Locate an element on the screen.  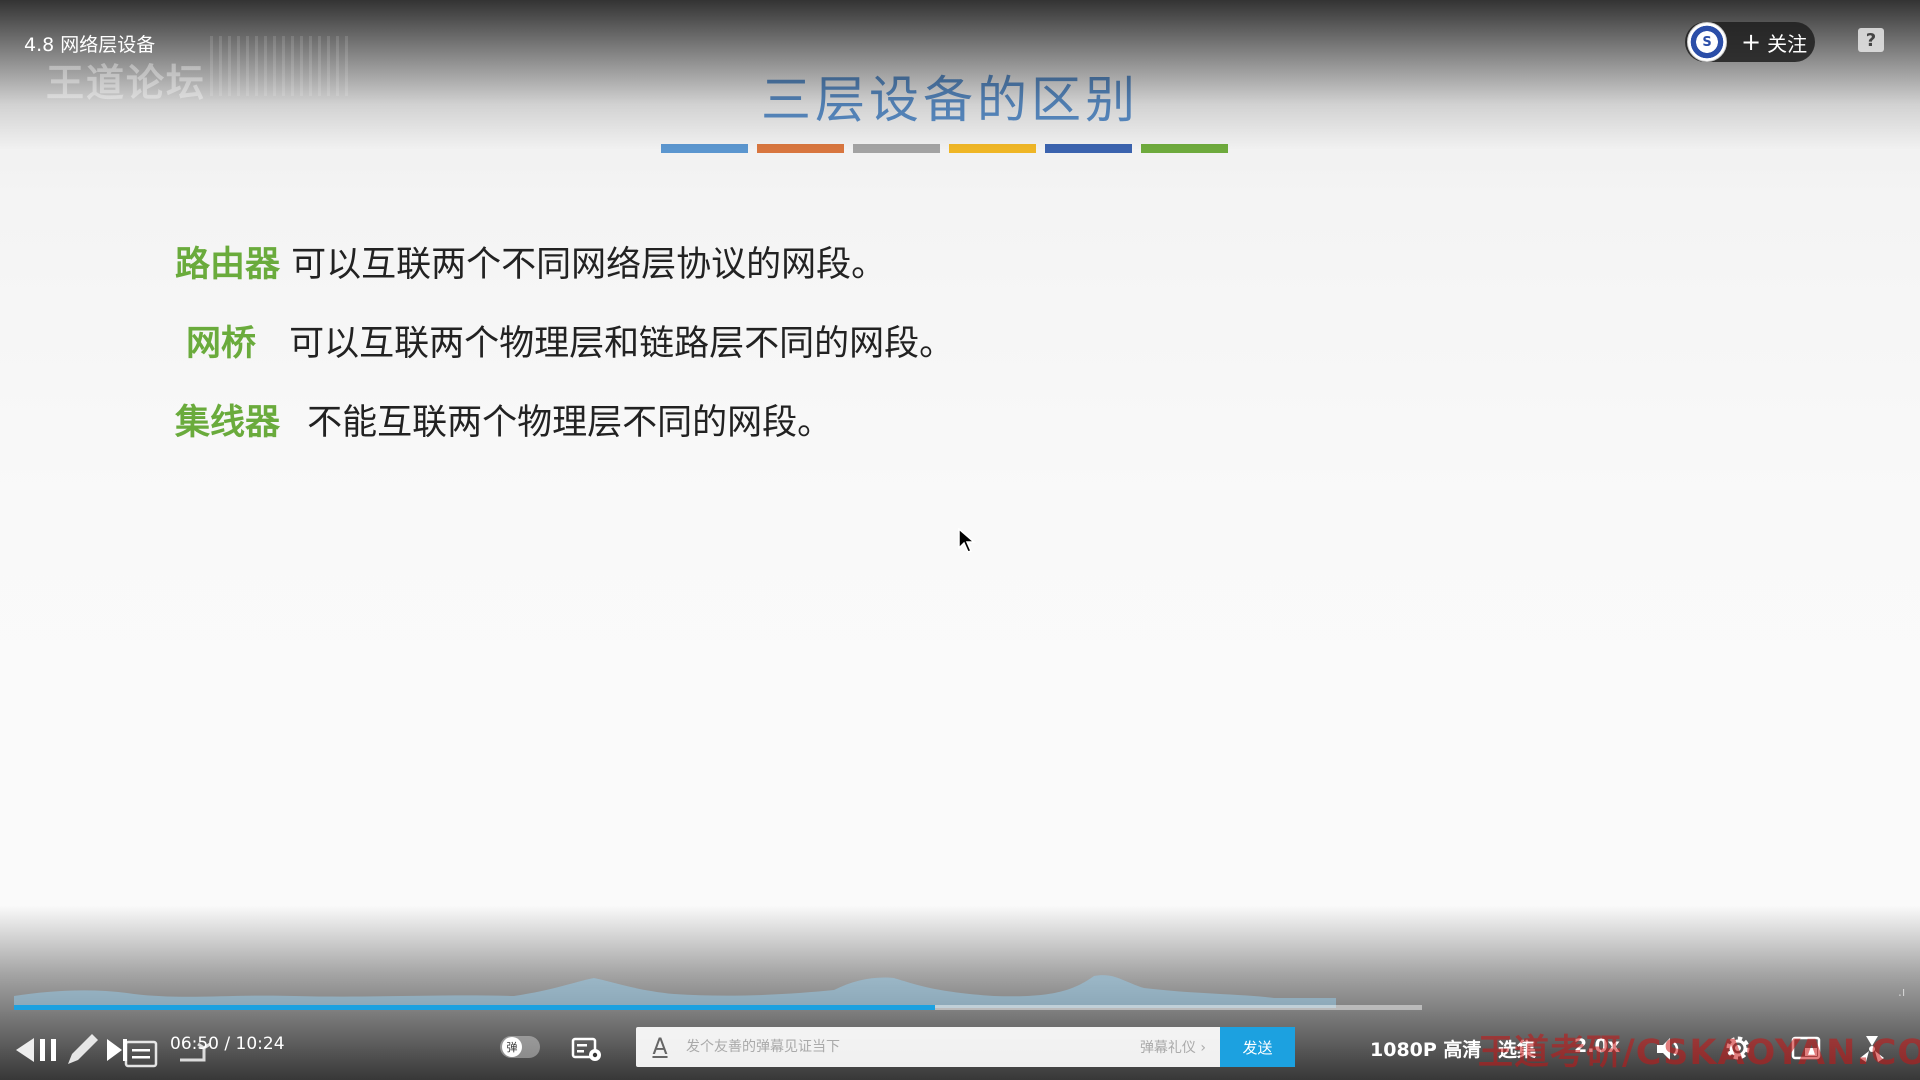
time-display: 06:50 / 10:24 is located at coordinates (227, 1044).